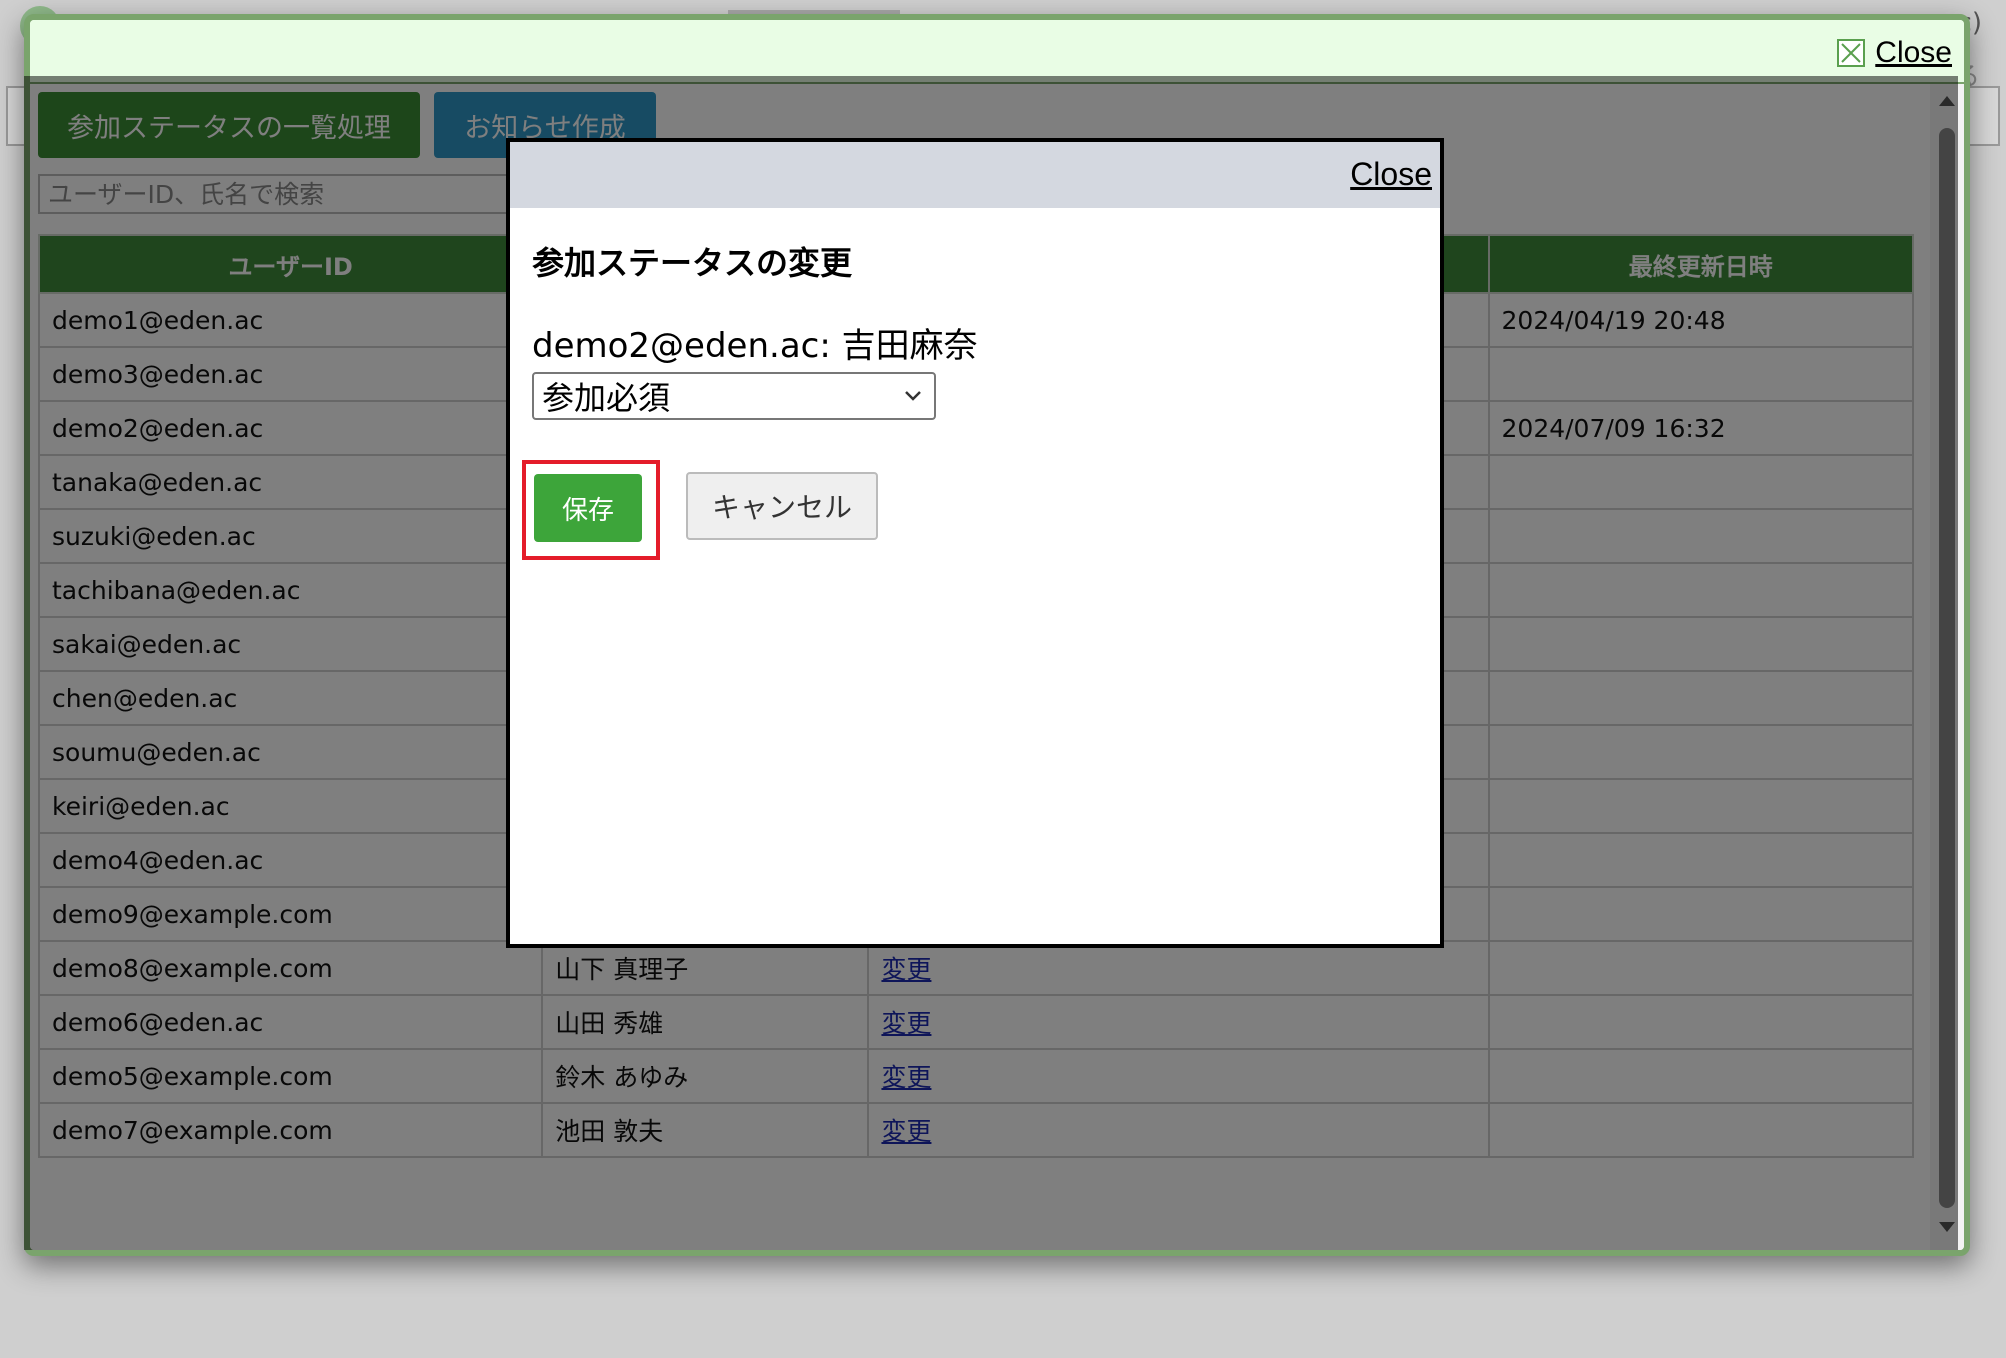 Image resolution: width=2006 pixels, height=1358 pixels. What do you see at coordinates (290, 644) in the screenshot?
I see `cell-user-id: sakai@eden.ac` at bounding box center [290, 644].